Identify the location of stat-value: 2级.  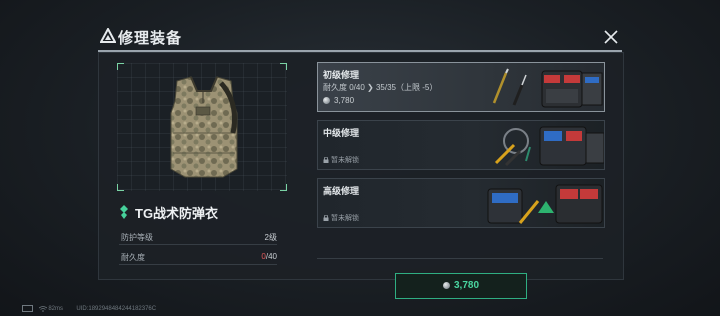
(270, 237).